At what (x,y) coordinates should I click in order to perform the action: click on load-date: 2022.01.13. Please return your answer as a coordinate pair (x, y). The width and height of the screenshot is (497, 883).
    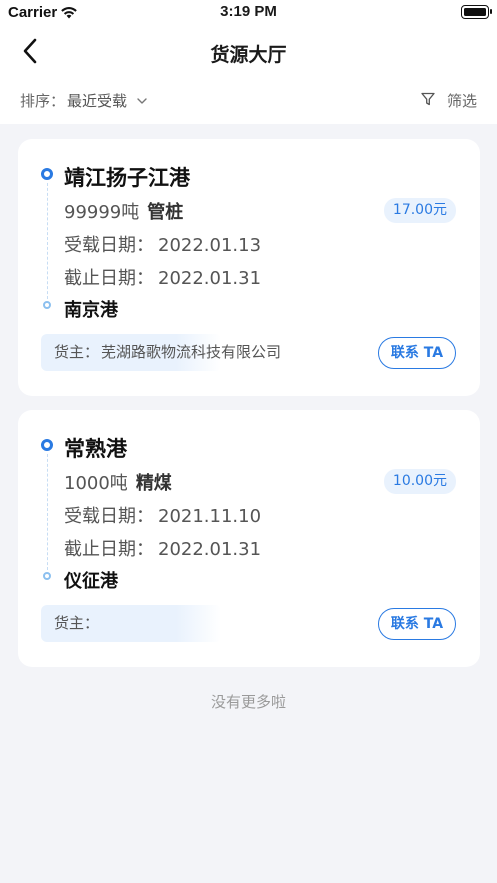
    Looking at the image, I should click on (210, 245).